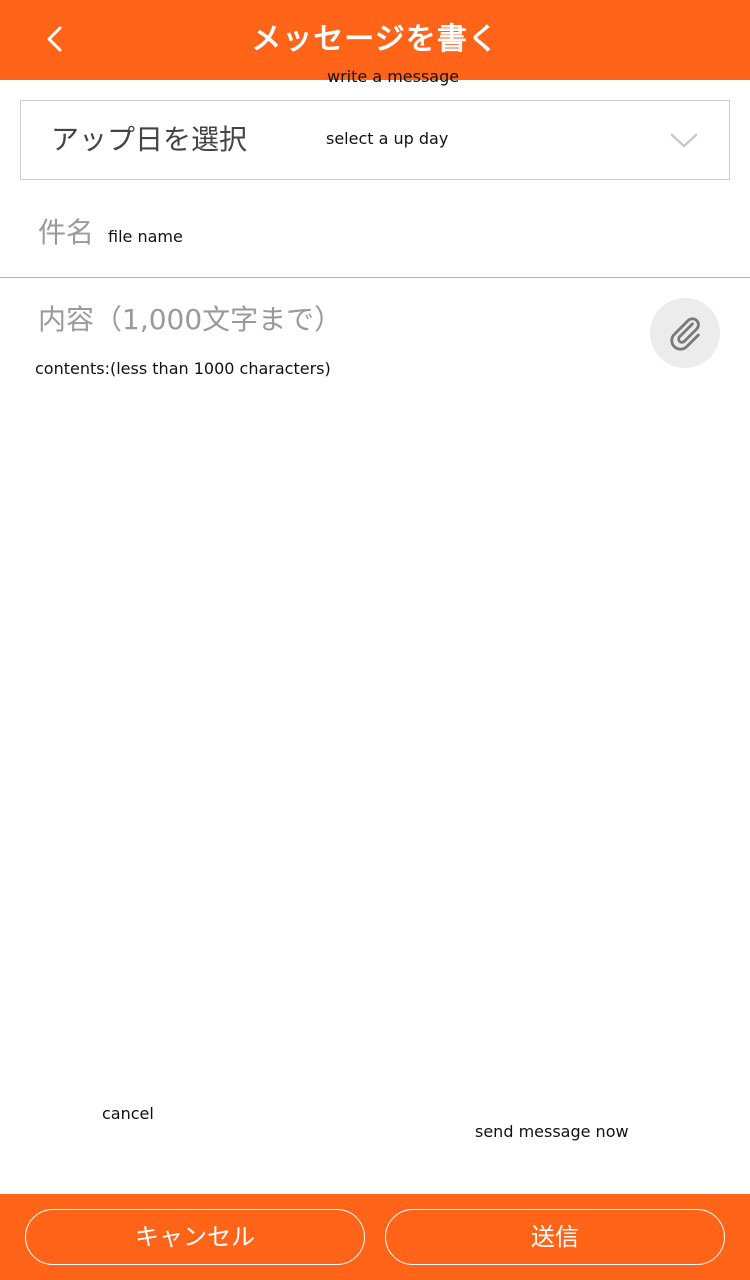 This screenshot has height=1280, width=750. Describe the element at coordinates (145, 236) in the screenshot. I see `subject-annotation: file name` at that location.